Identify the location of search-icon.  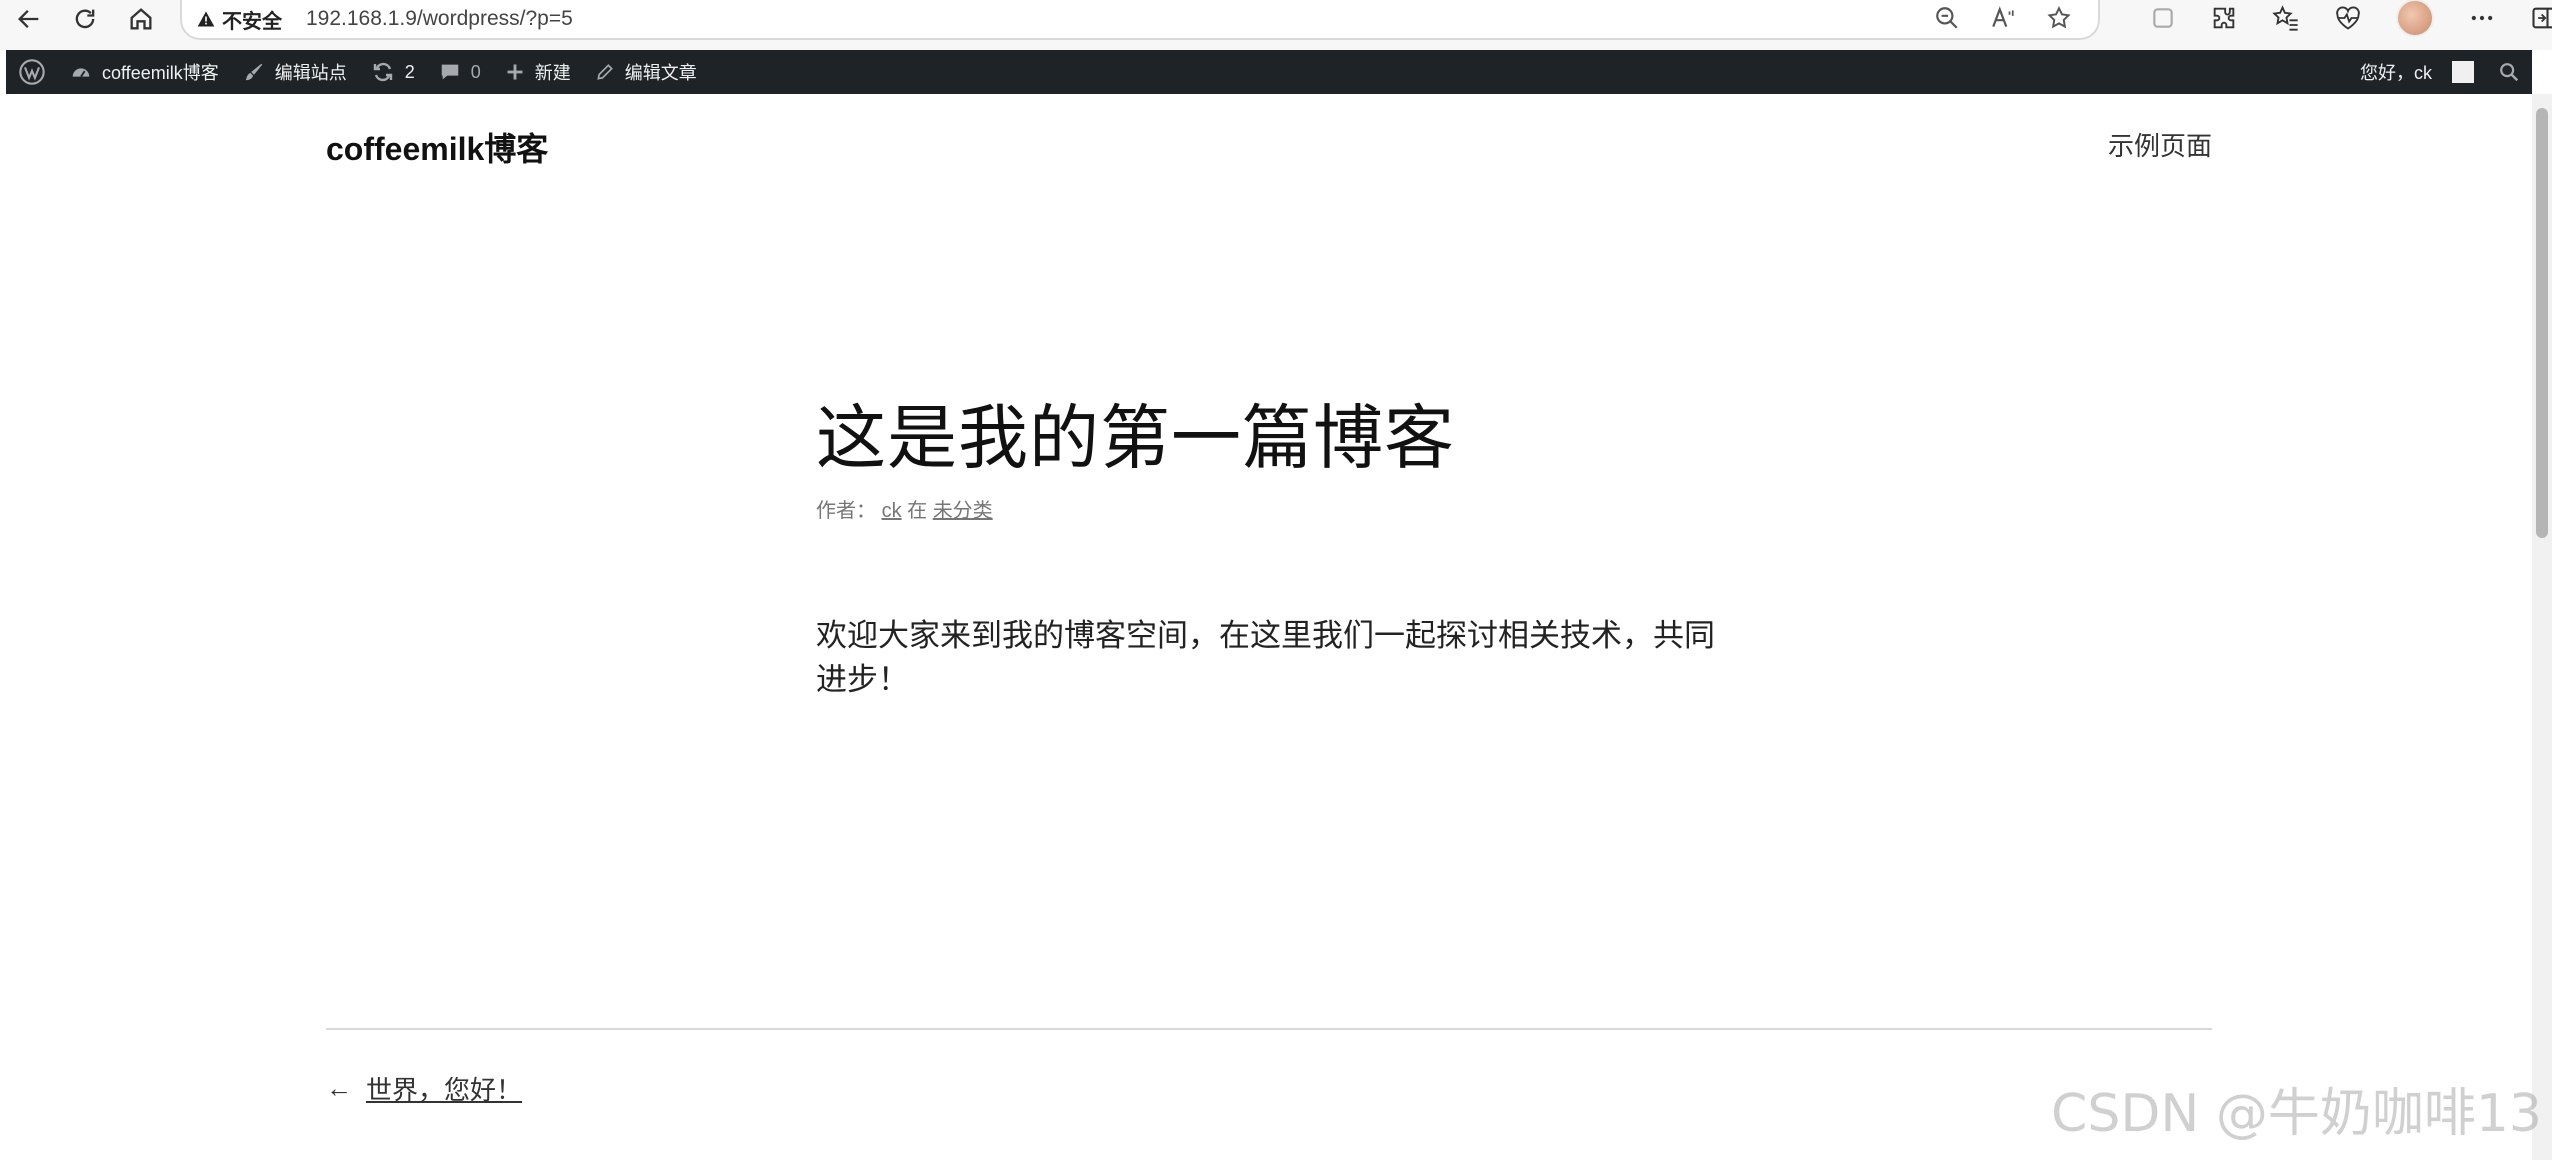
(2509, 72).